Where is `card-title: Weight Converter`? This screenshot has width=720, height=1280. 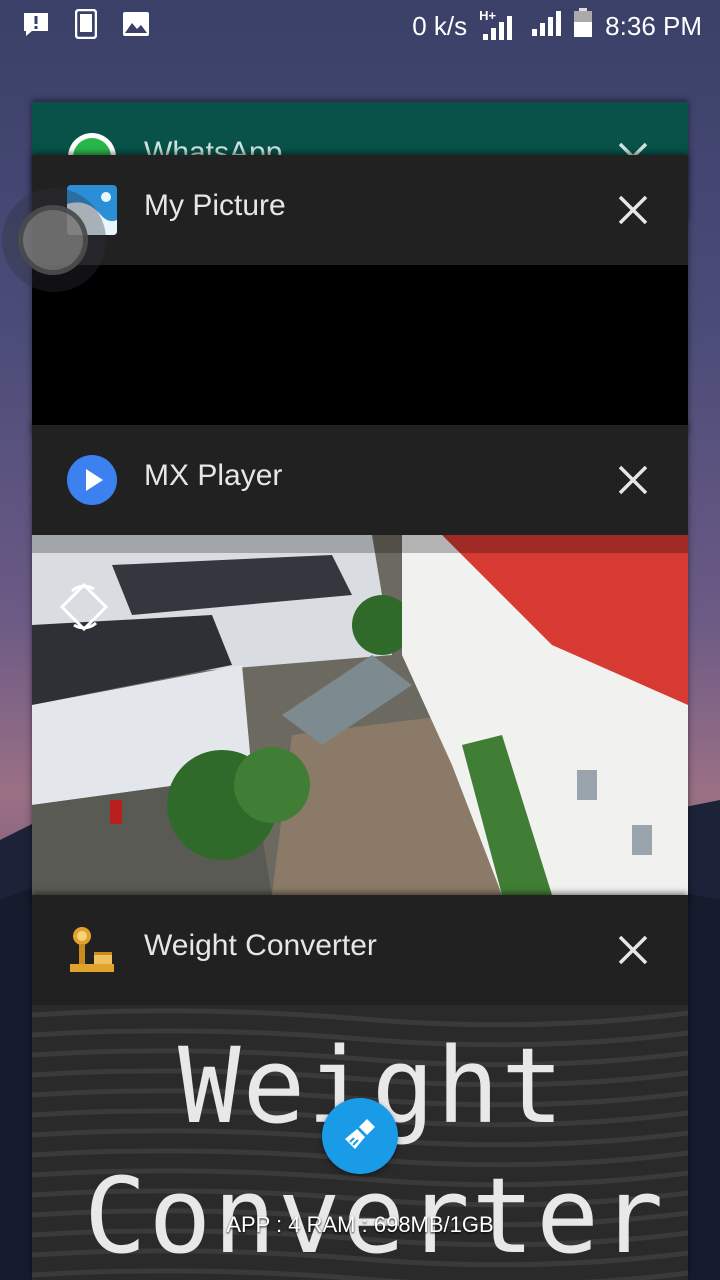
card-title: Weight Converter is located at coordinates (260, 945).